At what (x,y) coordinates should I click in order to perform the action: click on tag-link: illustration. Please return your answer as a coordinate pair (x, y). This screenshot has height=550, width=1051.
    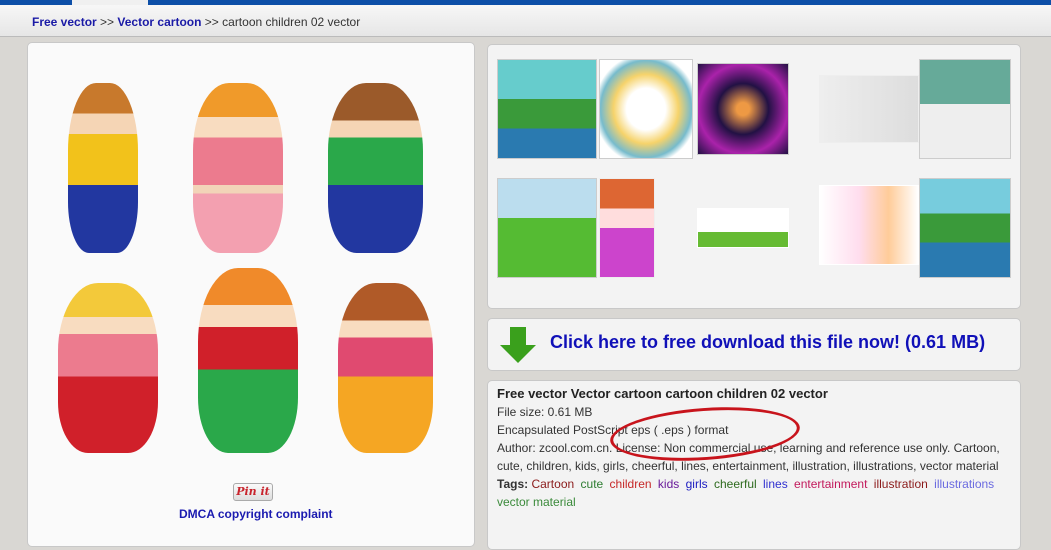
    Looking at the image, I should click on (901, 484).